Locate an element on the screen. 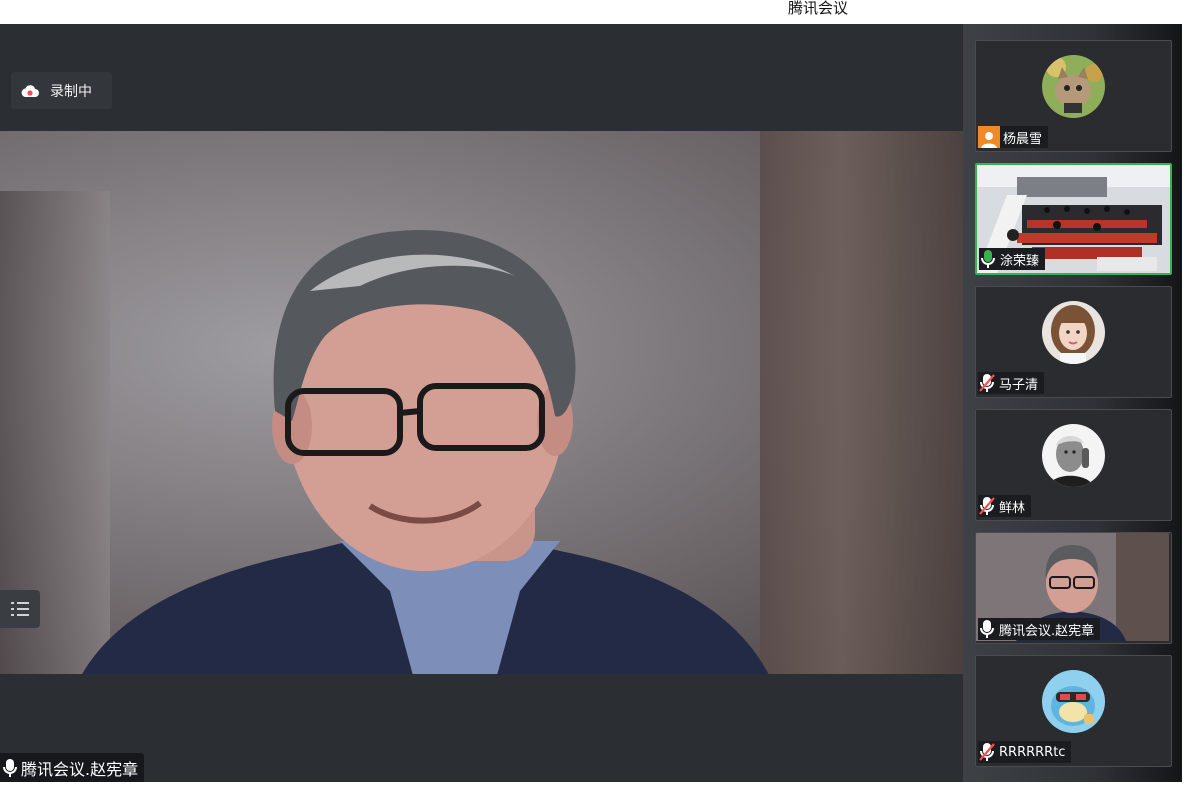 Image resolution: width=1190 pixels, height=789 pixels. participant-name-label: 鲜林 is located at coordinates (1005, 506).